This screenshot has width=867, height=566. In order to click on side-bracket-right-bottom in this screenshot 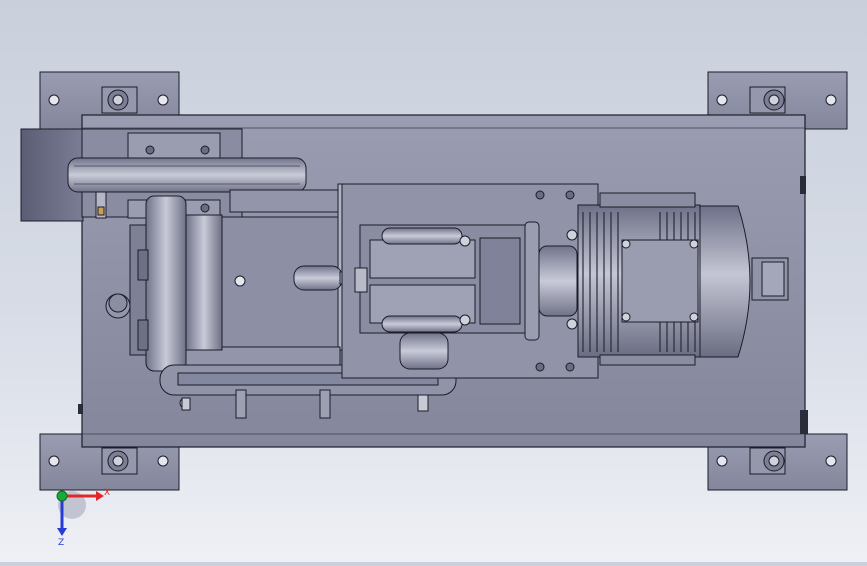, I will do `click(804, 422)`.